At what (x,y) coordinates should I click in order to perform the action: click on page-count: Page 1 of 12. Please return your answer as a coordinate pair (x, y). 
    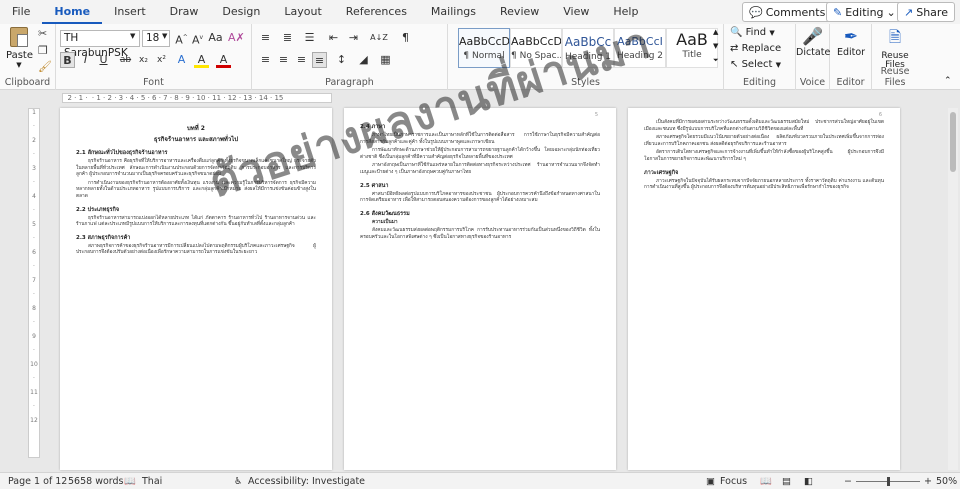
    Looking at the image, I should click on (37, 481).